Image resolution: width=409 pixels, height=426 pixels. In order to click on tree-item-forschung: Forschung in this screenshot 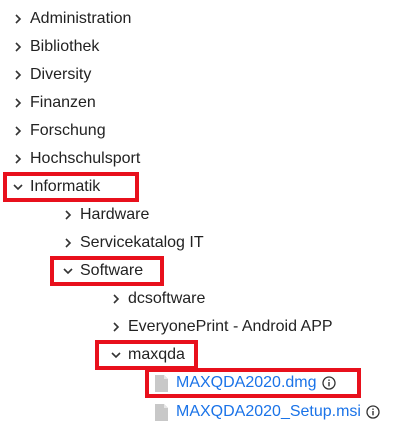, I will do `click(59, 131)`.